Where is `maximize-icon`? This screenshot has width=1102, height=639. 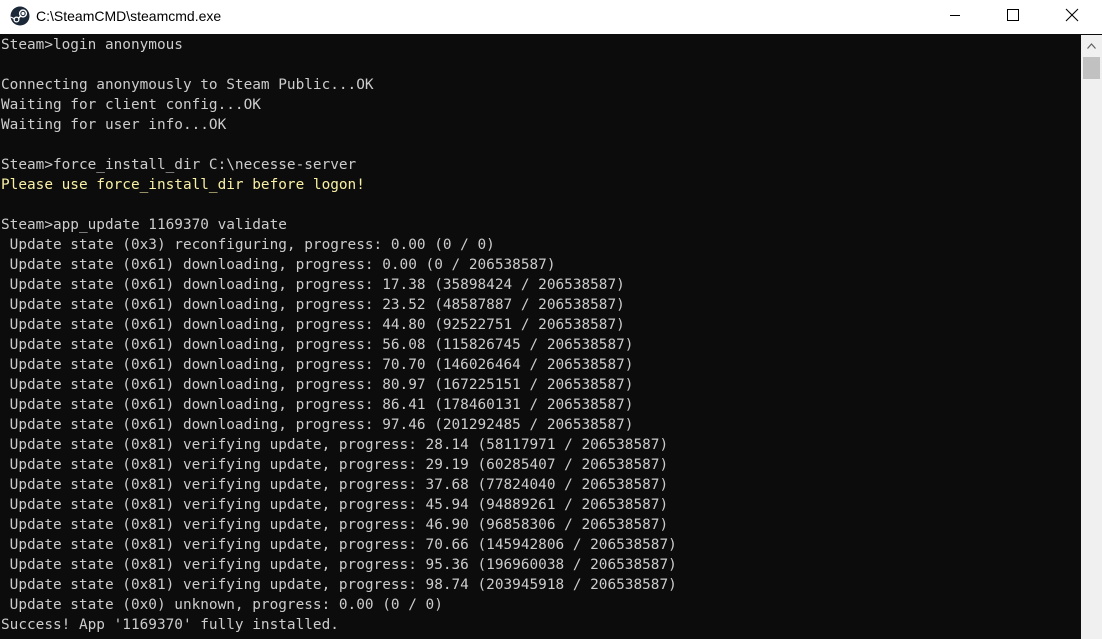
maximize-icon is located at coordinates (1013, 17).